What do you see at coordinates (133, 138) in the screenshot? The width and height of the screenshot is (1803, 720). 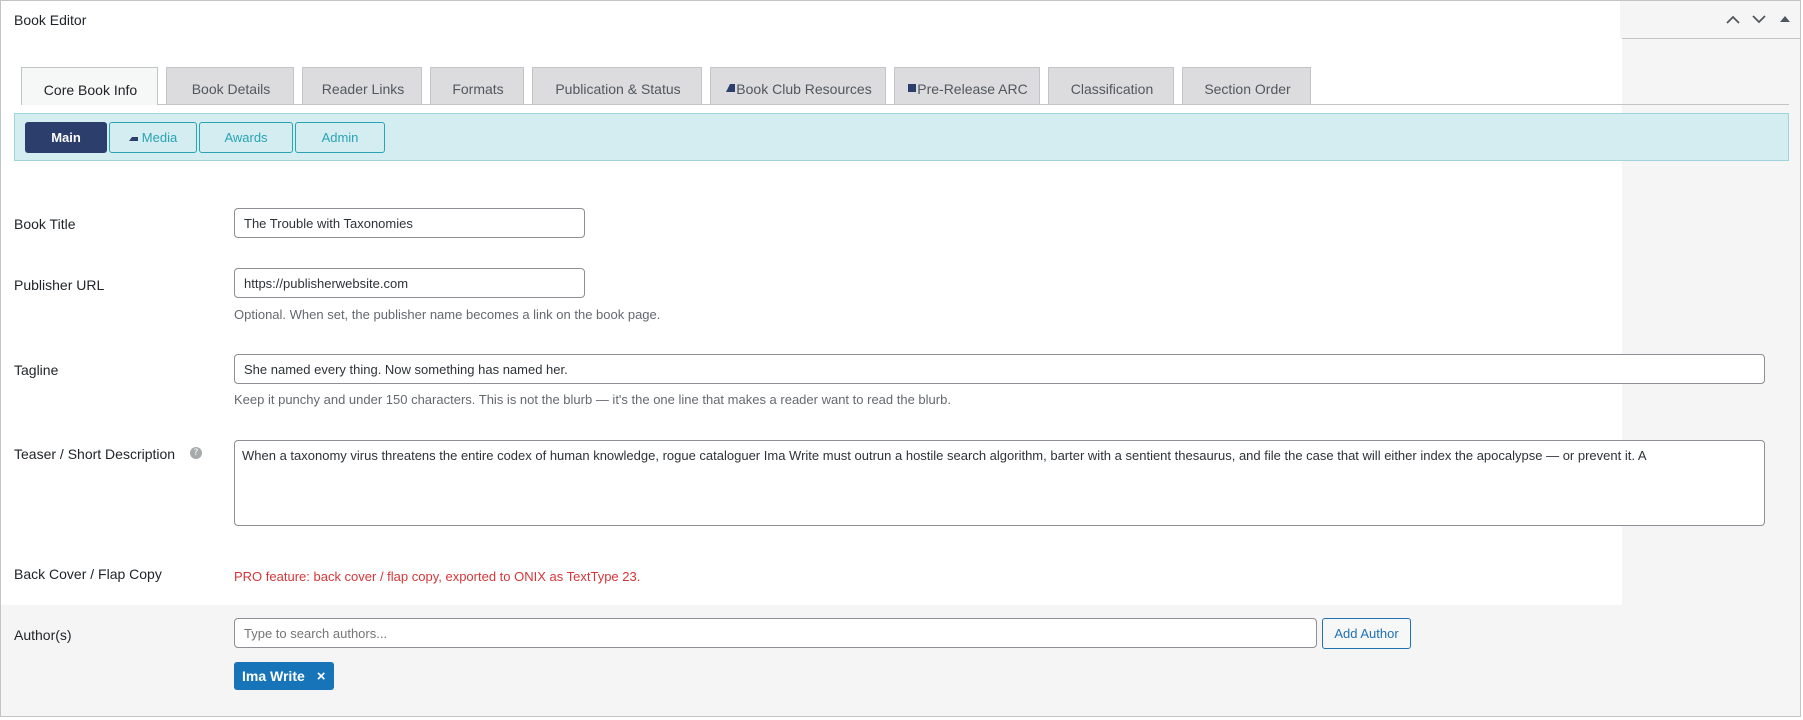 I see `media-icon` at bounding box center [133, 138].